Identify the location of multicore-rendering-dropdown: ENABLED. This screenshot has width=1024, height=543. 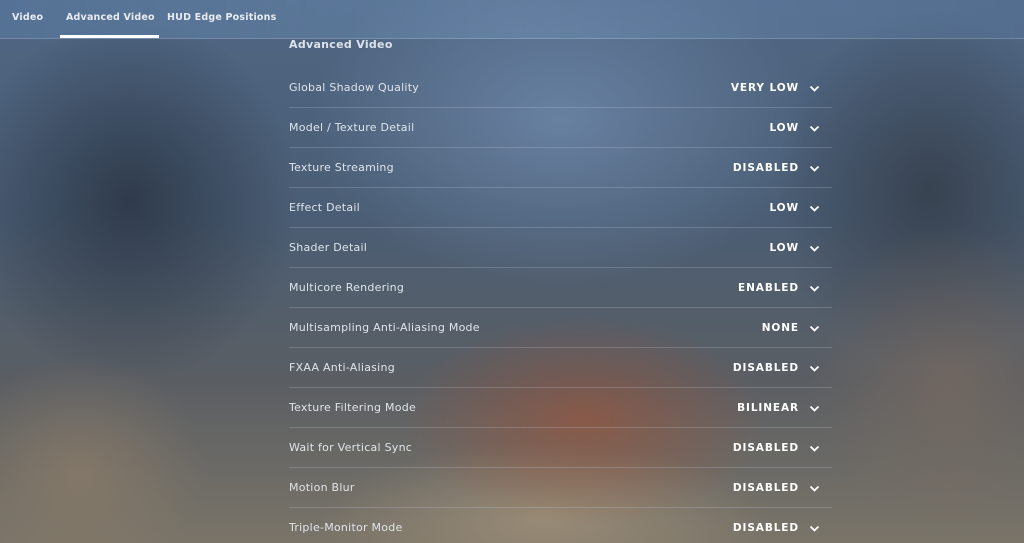
(779, 288).